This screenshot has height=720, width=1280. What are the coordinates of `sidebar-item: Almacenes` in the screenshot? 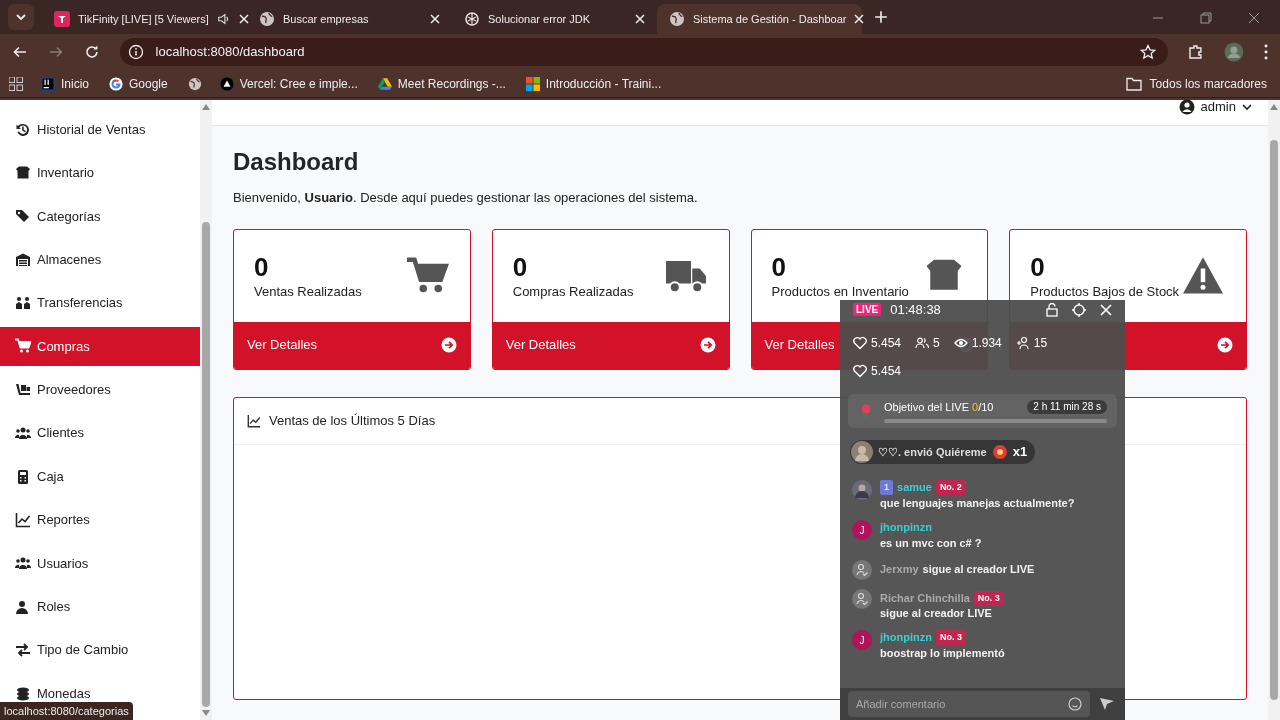 It's located at (100, 260).